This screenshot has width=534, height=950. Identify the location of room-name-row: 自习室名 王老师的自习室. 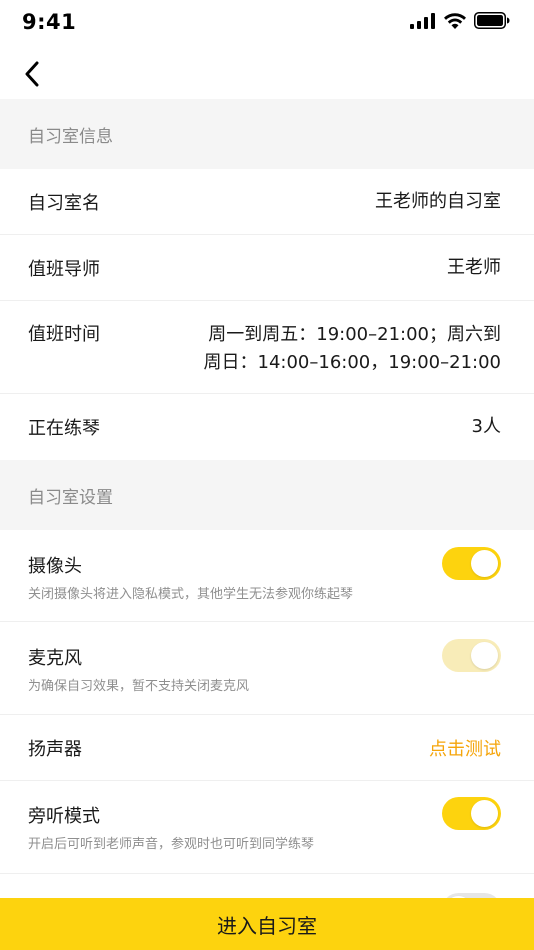
(267, 202).